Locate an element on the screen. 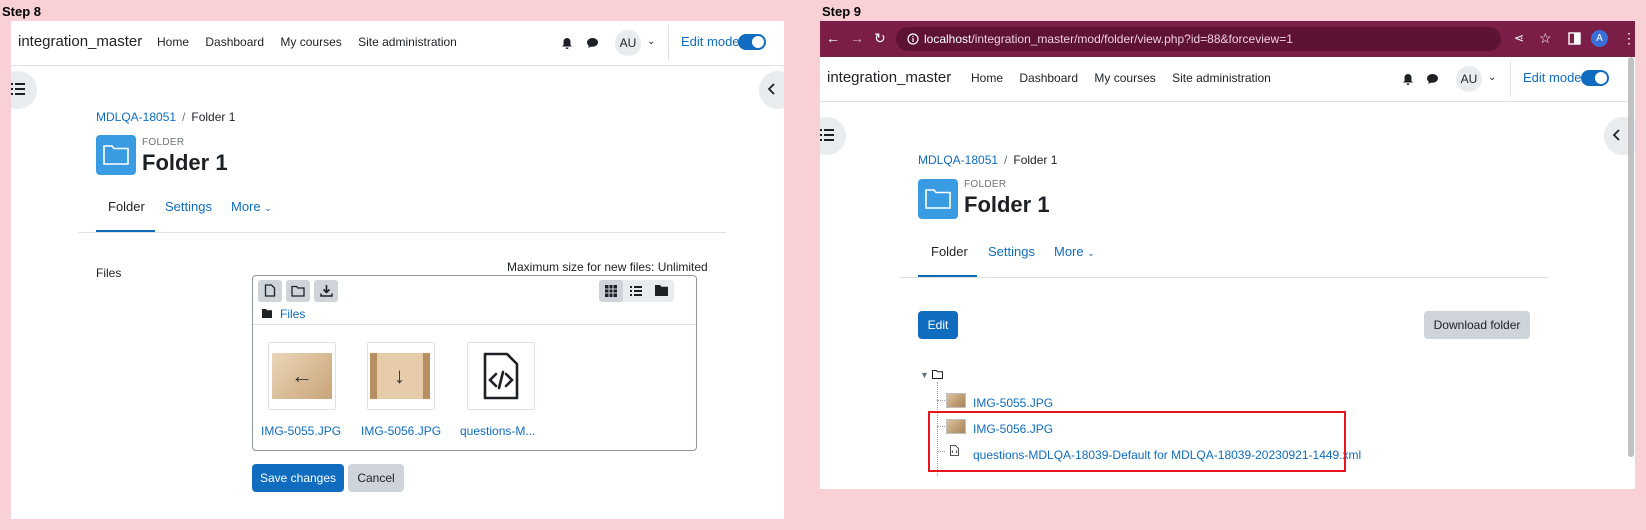  tab-more-label: More is located at coordinates (1069, 251).